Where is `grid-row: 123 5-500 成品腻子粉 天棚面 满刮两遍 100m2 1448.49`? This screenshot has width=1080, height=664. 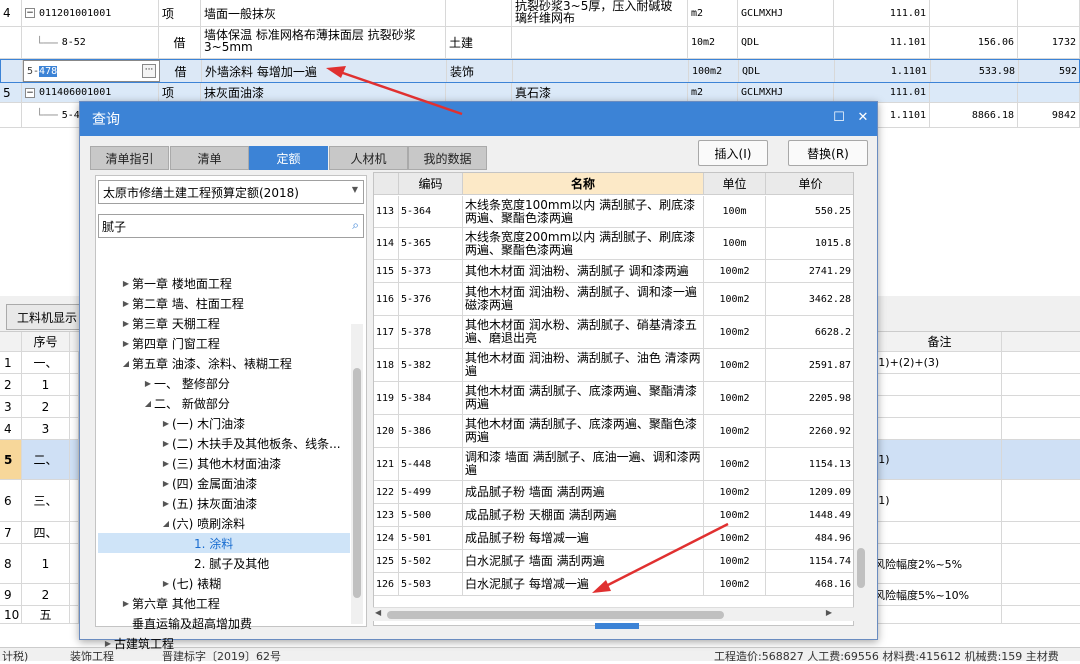
grid-row: 123 5-500 成品腻子粉 天棚面 满刮两遍 100m2 1448.49 is located at coordinates (613, 515).